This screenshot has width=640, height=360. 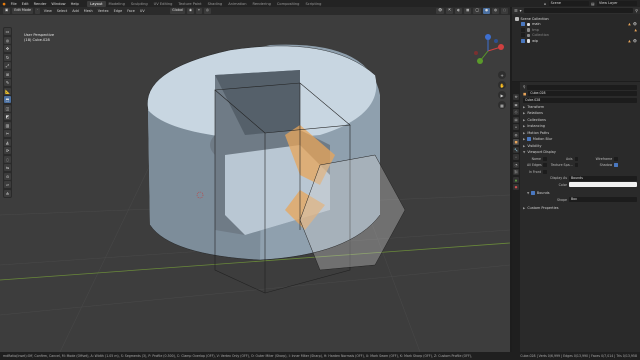 I want to click on tab-texture-paint: Texture Paint, so click(x=189, y=4).